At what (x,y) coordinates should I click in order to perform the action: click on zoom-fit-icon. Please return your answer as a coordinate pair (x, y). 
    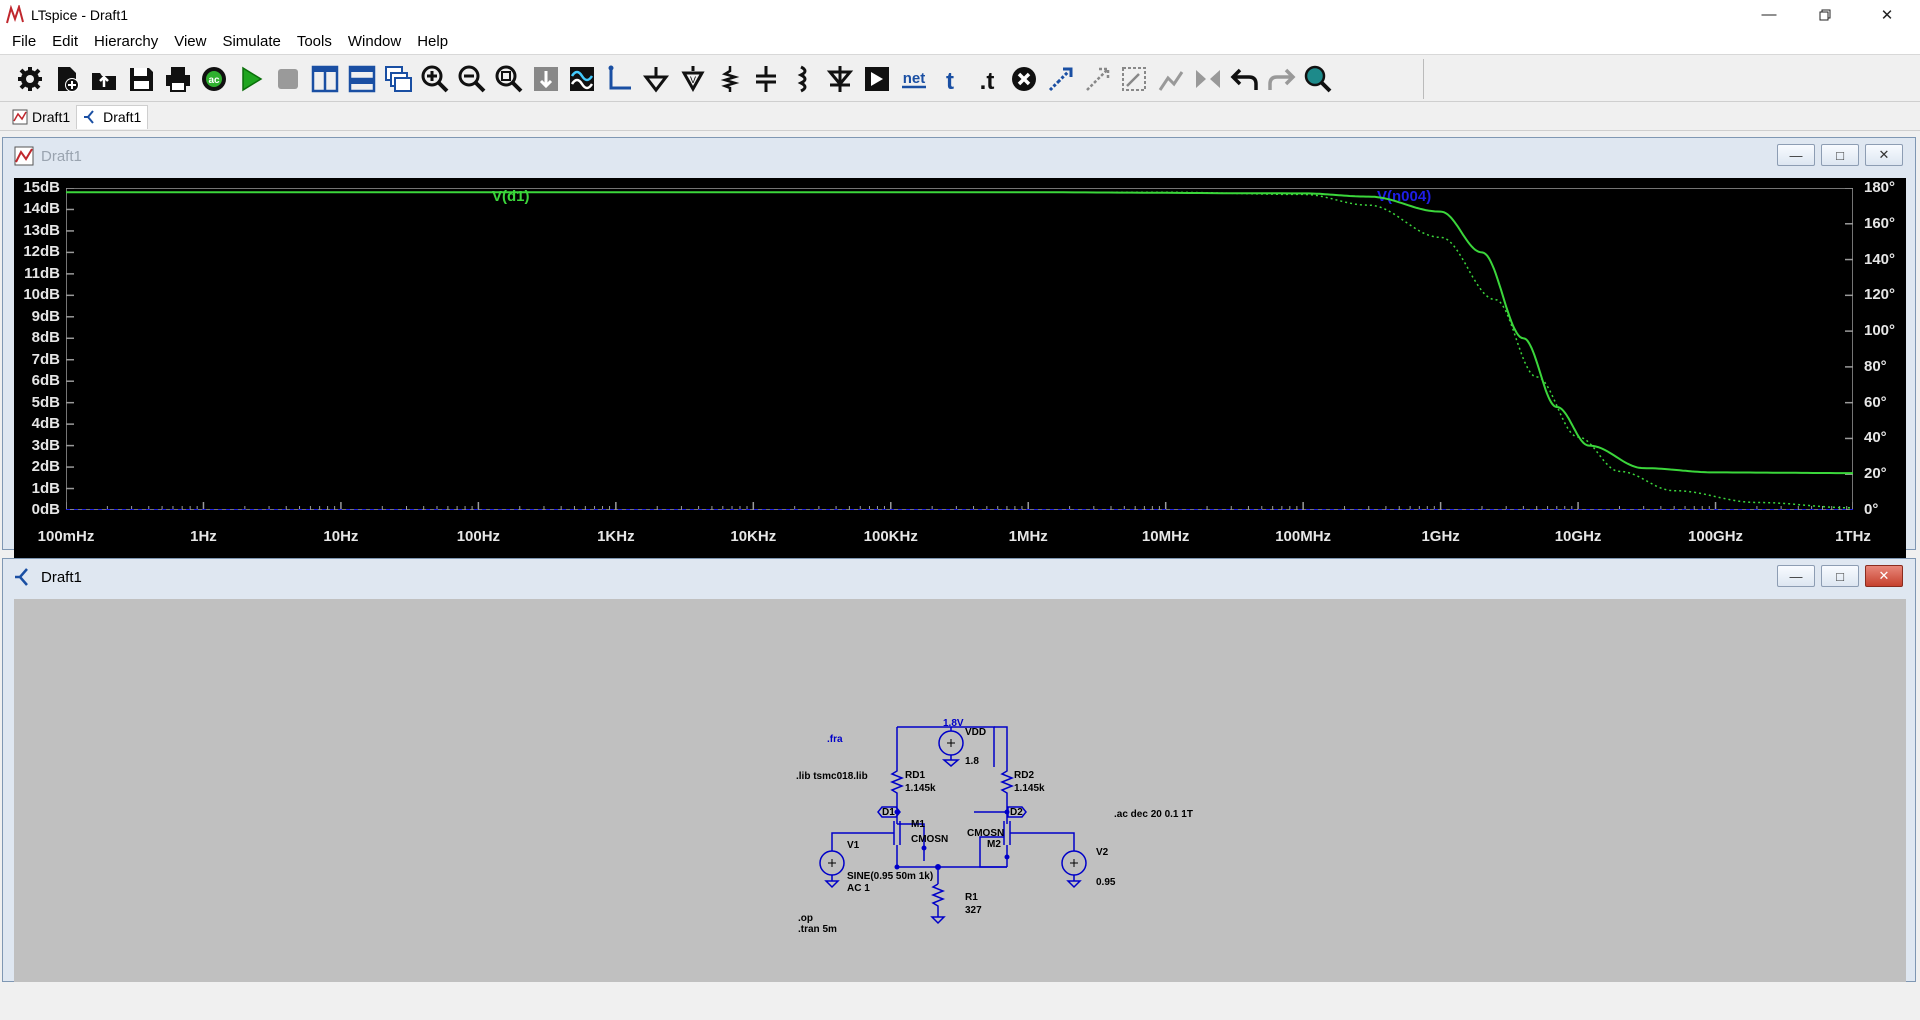
    Looking at the image, I should click on (509, 79).